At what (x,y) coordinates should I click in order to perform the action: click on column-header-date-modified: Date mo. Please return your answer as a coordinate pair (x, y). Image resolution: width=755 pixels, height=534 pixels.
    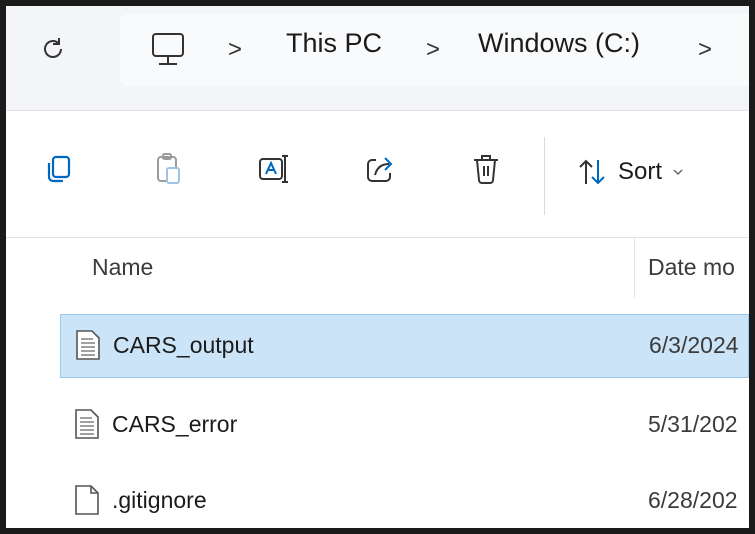
    Looking at the image, I should click on (691, 267).